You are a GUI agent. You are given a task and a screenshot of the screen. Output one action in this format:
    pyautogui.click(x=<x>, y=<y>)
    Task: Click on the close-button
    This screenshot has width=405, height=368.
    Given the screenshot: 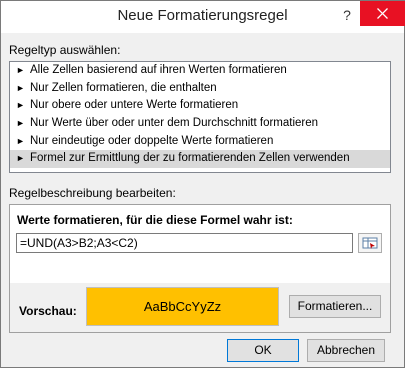 What is the action you would take?
    pyautogui.click(x=382, y=13)
    